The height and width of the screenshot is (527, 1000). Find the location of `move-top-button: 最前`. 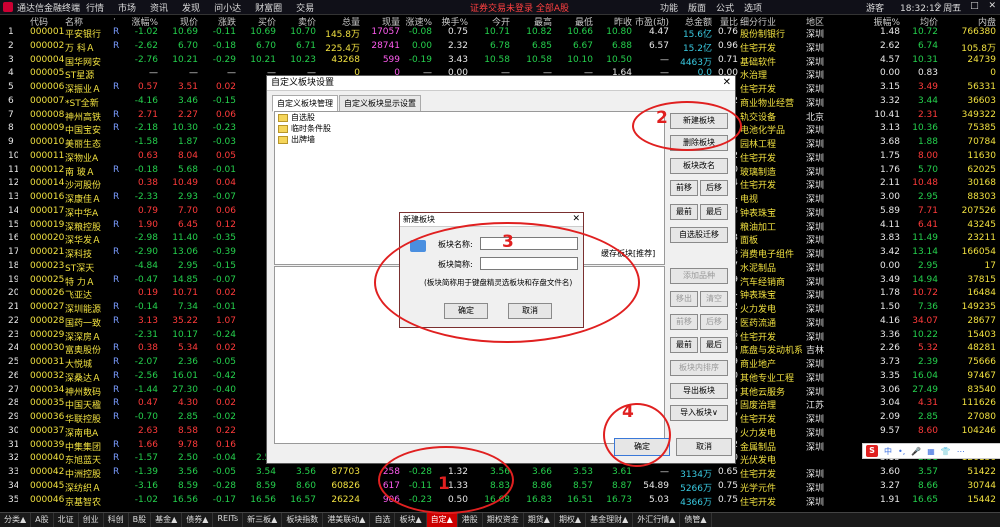

move-top-button: 最前 is located at coordinates (684, 212).